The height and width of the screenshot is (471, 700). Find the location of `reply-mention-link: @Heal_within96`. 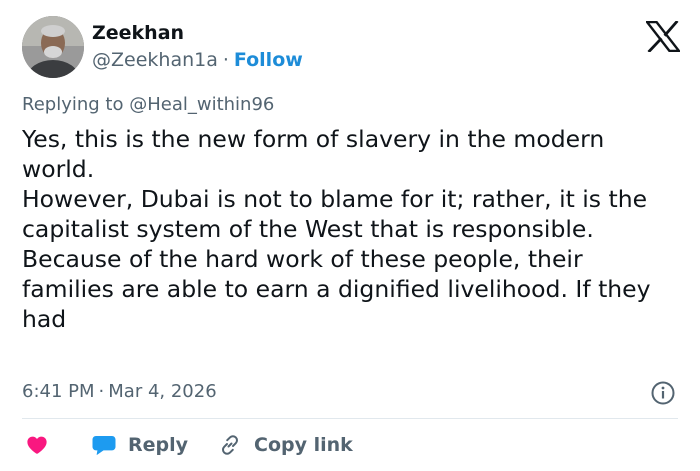

reply-mention-link: @Heal_within96 is located at coordinates (201, 104).